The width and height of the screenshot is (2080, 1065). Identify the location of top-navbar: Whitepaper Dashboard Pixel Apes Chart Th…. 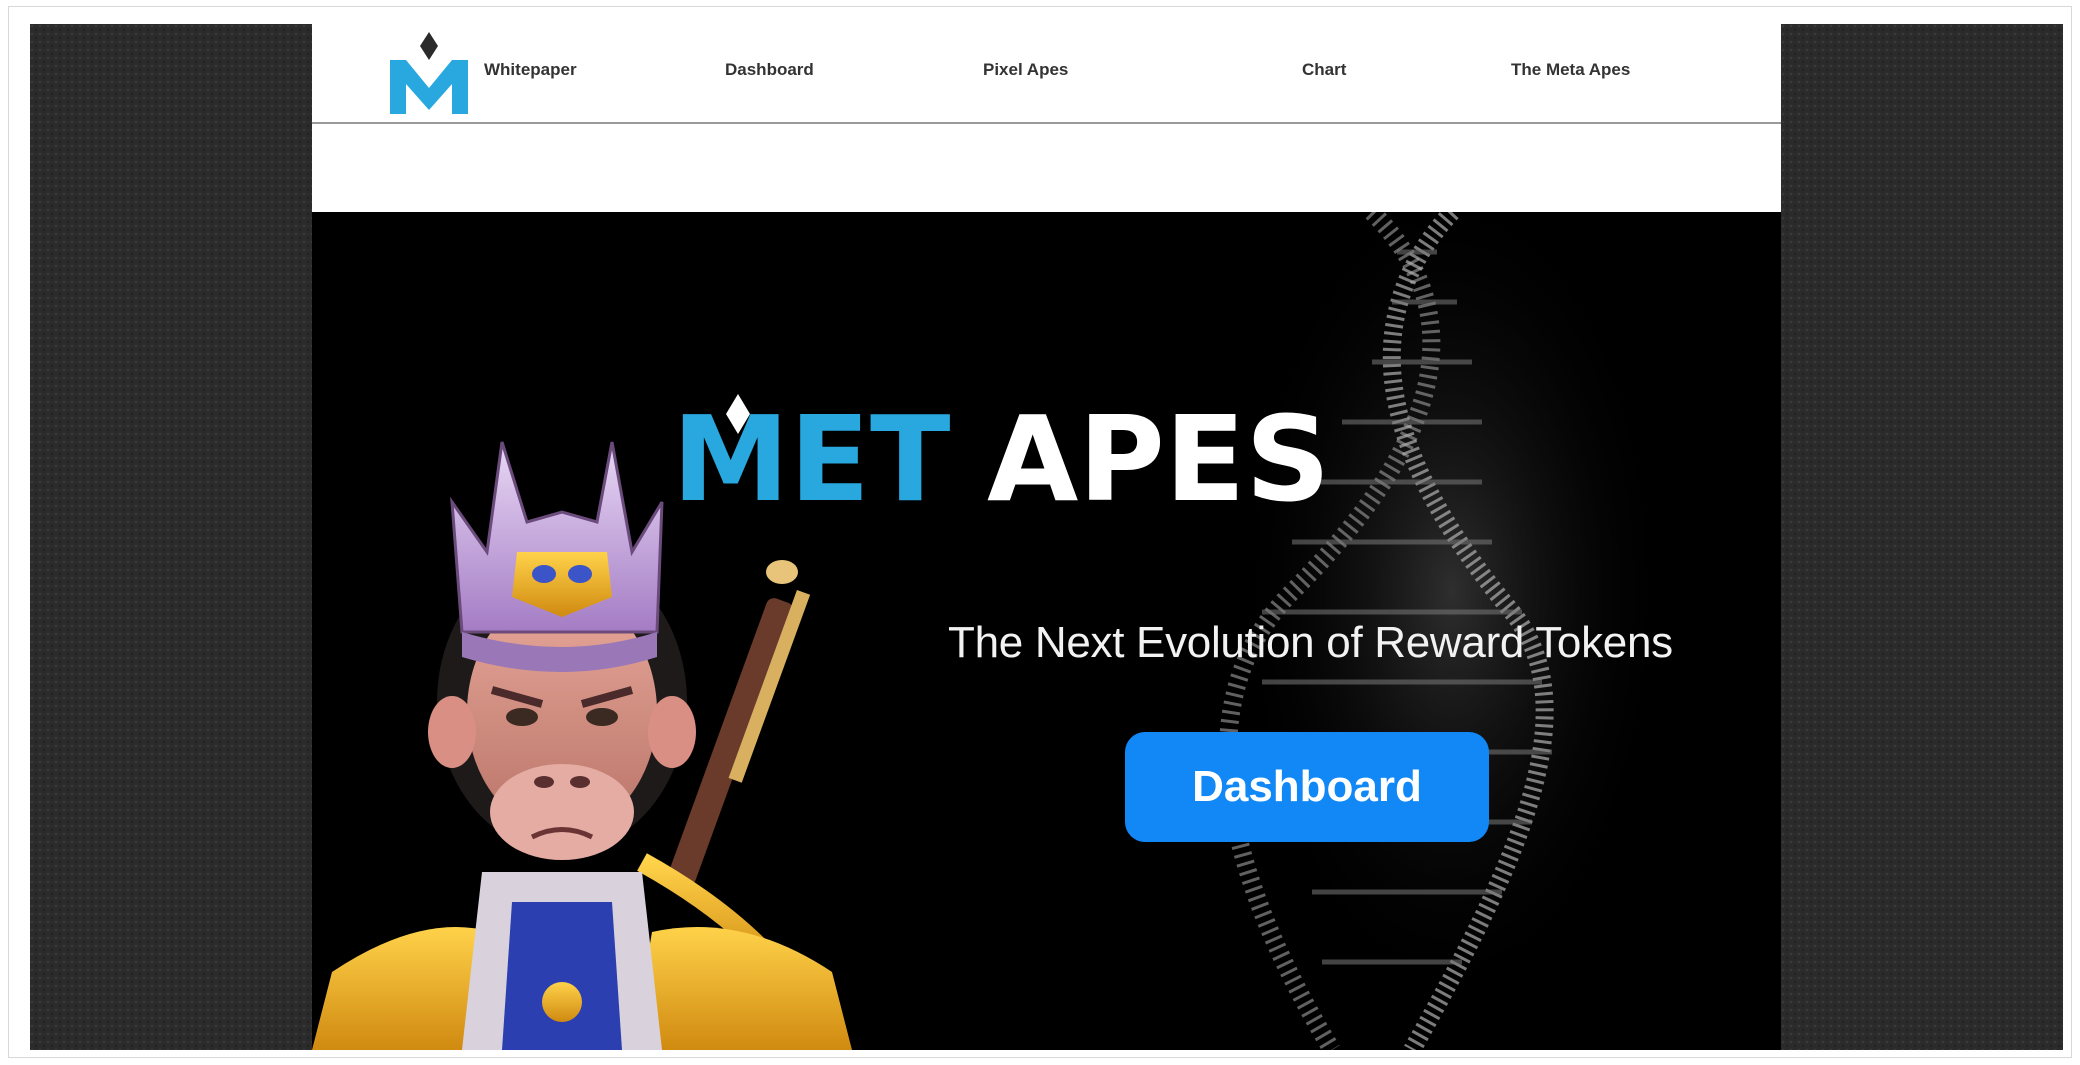
(1046, 74).